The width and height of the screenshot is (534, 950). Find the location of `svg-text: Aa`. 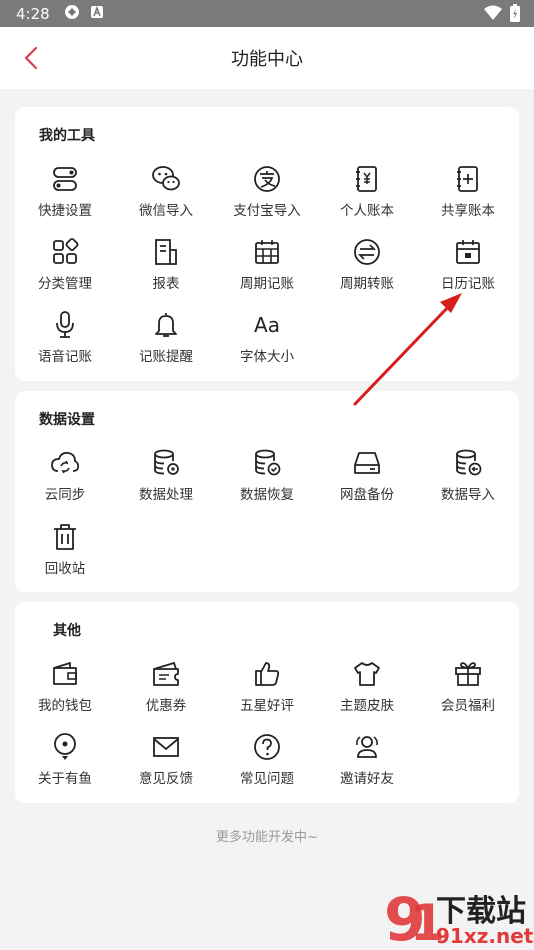

svg-text: Aa is located at coordinates (267, 325).